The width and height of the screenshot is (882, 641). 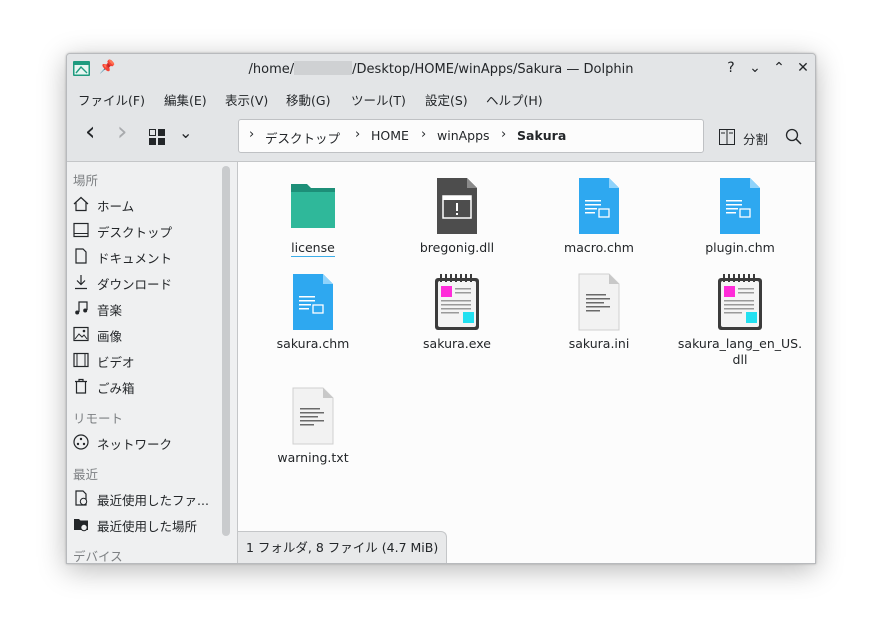 I want to click on icon-view-icon, so click(x=157, y=137).